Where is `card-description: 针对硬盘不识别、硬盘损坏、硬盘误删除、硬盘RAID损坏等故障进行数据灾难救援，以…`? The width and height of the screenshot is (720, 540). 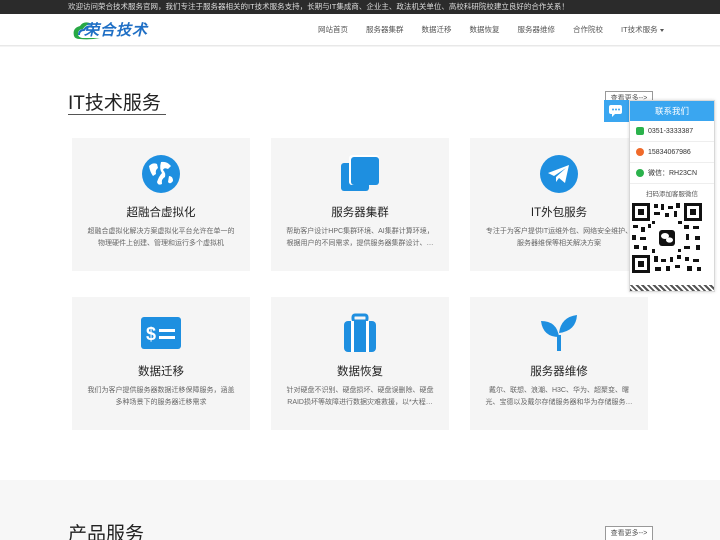 card-description: 针对硬盘不识别、硬盘损坏、硬盘误删除、硬盘RAID损坏等故障进行数据灾难救援，以… is located at coordinates (360, 396).